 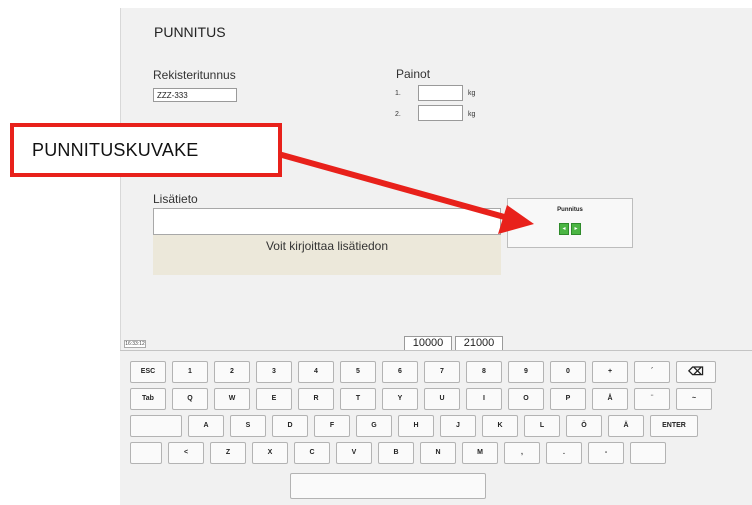 I want to click on key-esc: ESC, so click(x=148, y=372).